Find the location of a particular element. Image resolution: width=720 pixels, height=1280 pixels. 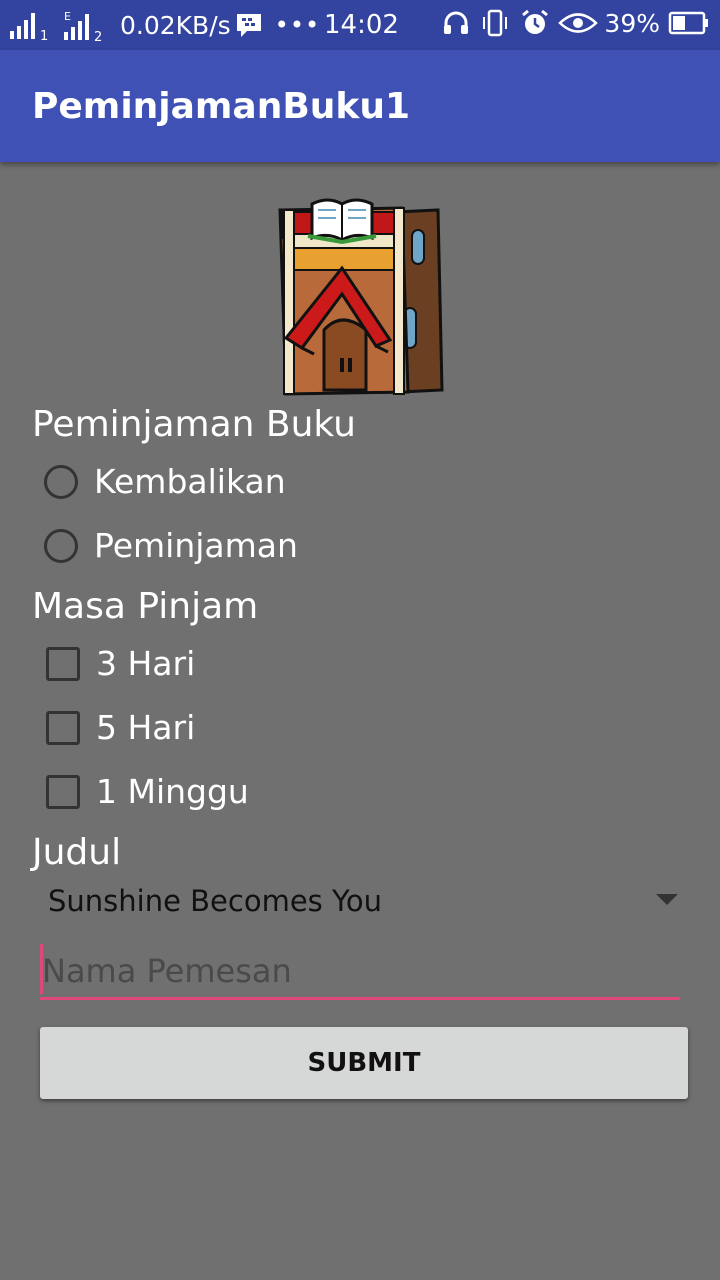

dropdown-arrow-icon is located at coordinates (667, 899).